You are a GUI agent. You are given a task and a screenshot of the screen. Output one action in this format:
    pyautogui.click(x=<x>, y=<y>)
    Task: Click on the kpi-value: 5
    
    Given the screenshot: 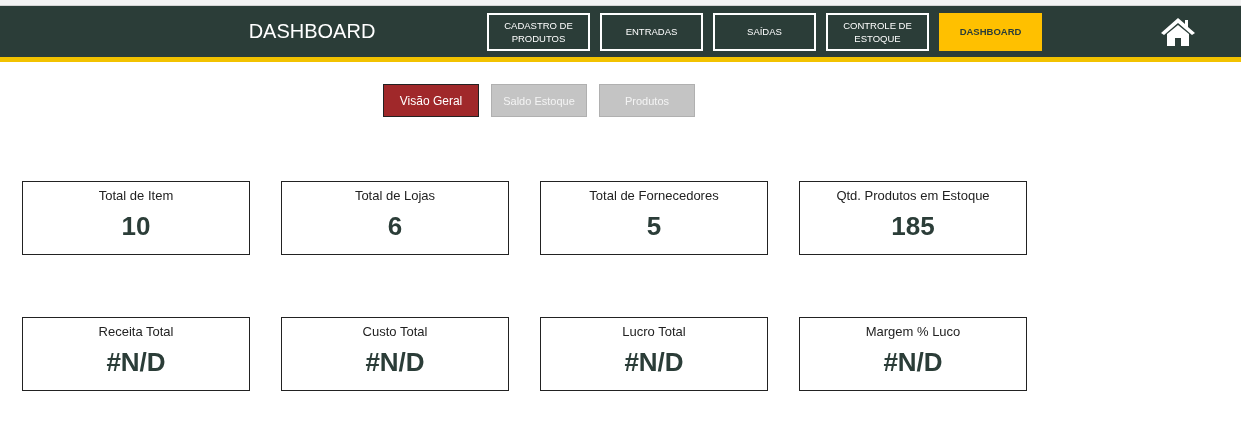 What is the action you would take?
    pyautogui.click(x=654, y=226)
    